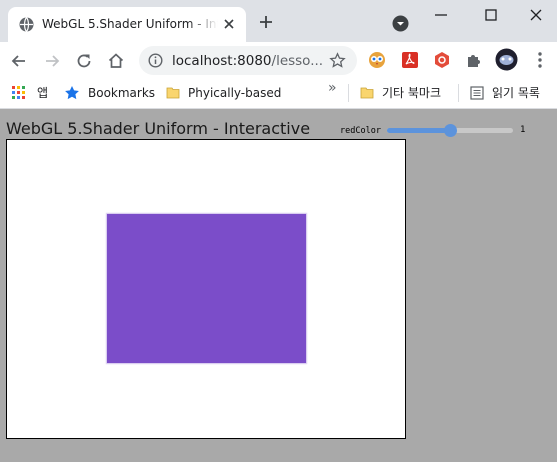 The height and width of the screenshot is (462, 557). What do you see at coordinates (377, 60) in the screenshot?
I see `owl-extension-icon` at bounding box center [377, 60].